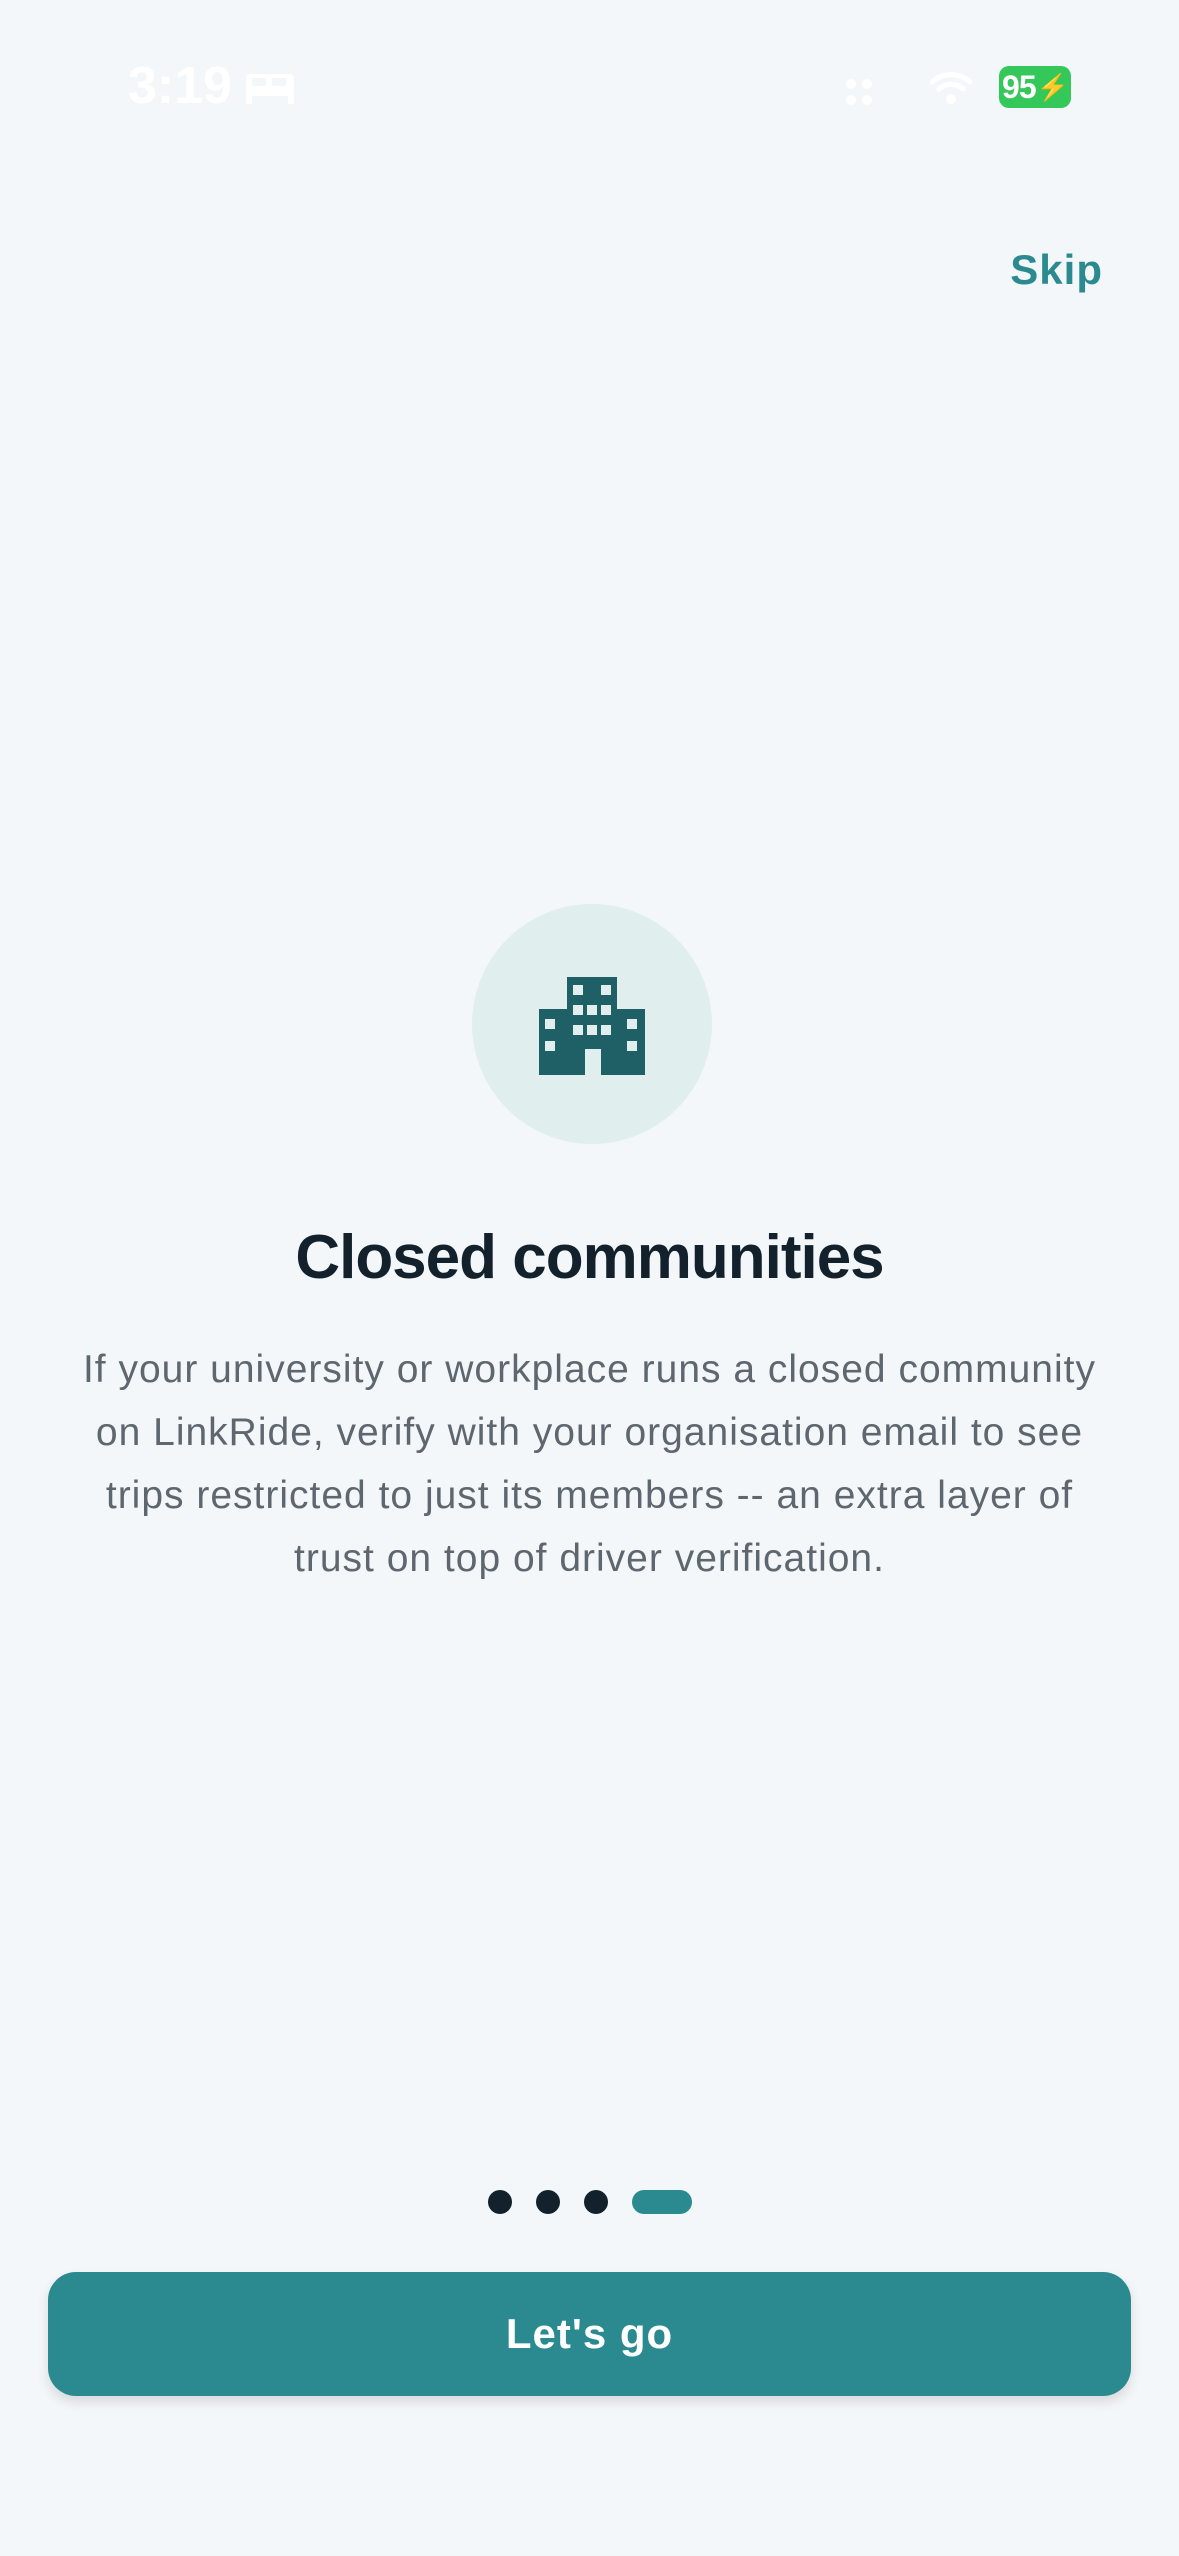 The image size is (1179, 2556). What do you see at coordinates (1052, 86) in the screenshot?
I see `charging-bolt-icon: ⚡` at bounding box center [1052, 86].